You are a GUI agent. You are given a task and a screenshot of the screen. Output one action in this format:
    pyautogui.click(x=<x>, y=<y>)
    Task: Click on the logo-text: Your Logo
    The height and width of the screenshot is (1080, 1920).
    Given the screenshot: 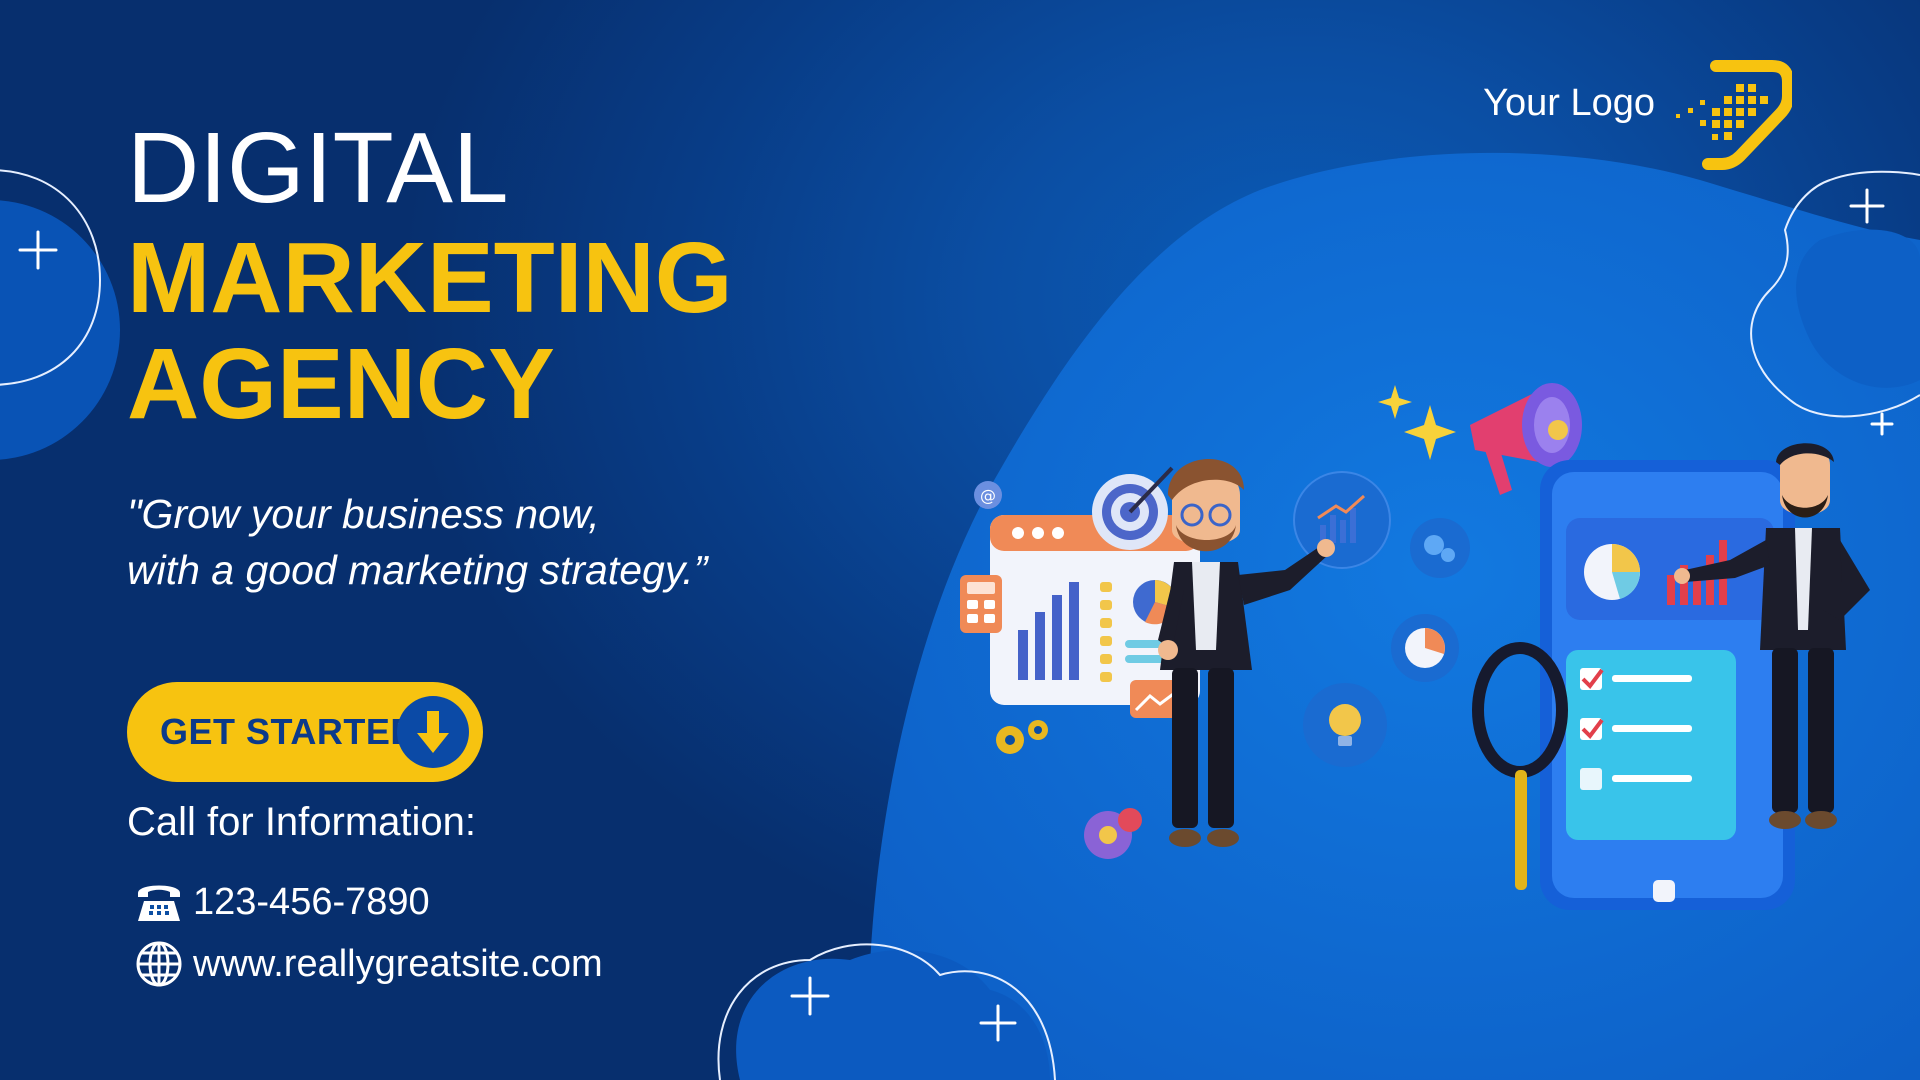 What is the action you would take?
    pyautogui.click(x=1569, y=103)
    